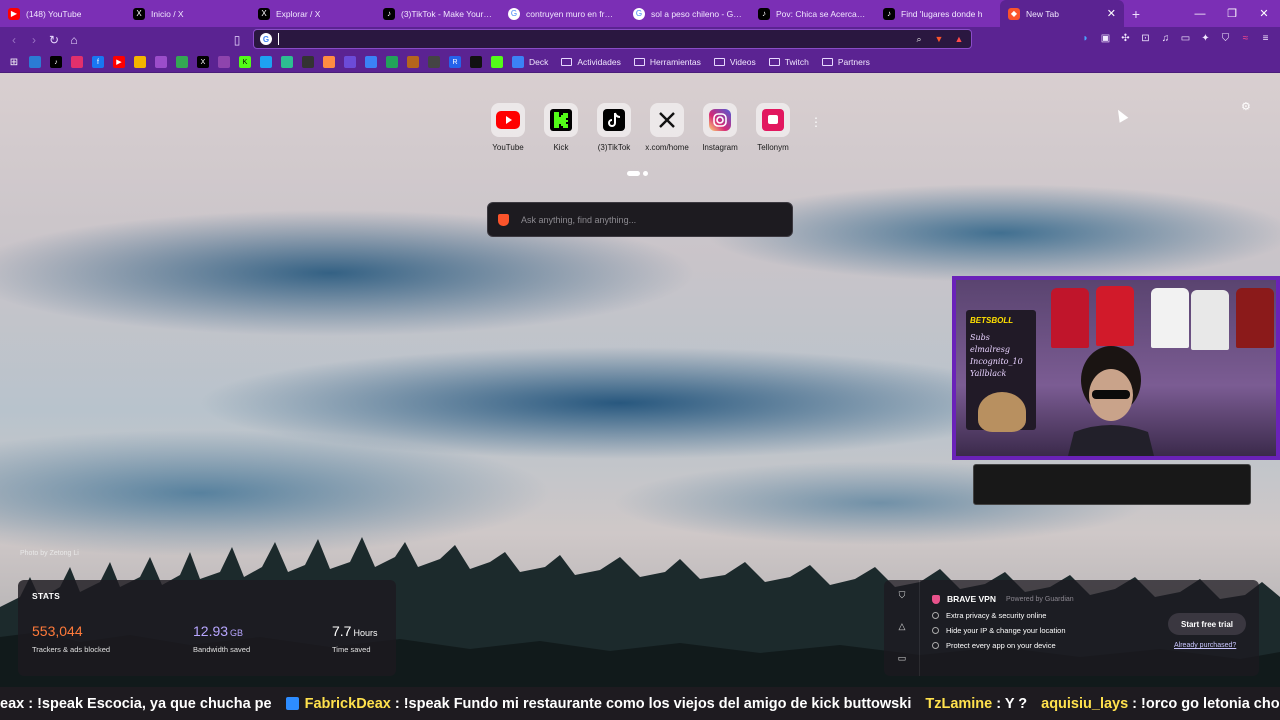  I want to click on brave-icon: ◆, so click(1014, 13).